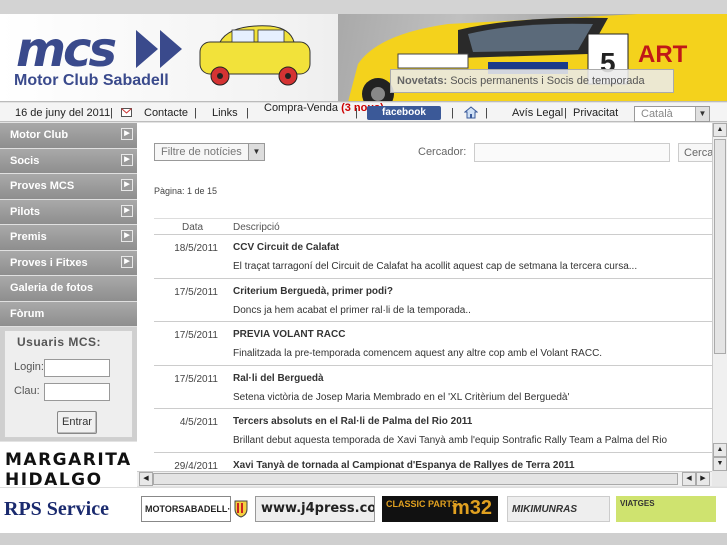  I want to click on sidebar-item-galeria-de-fotos: Galeria de fotos, so click(68, 289).